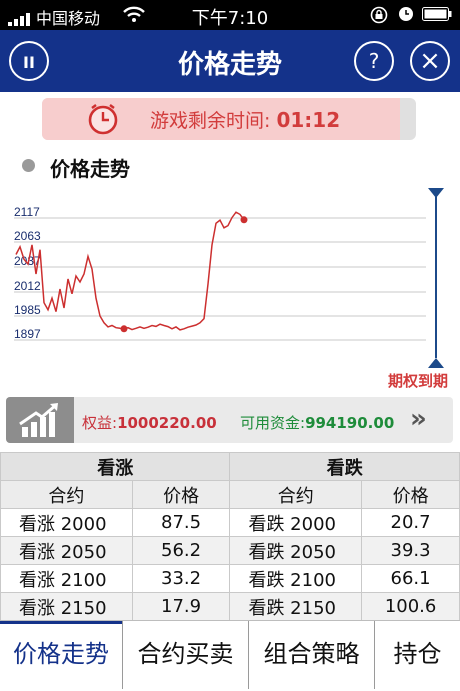  Describe the element at coordinates (410, 494) in the screenshot. I see `put-price-header: 价格` at that location.